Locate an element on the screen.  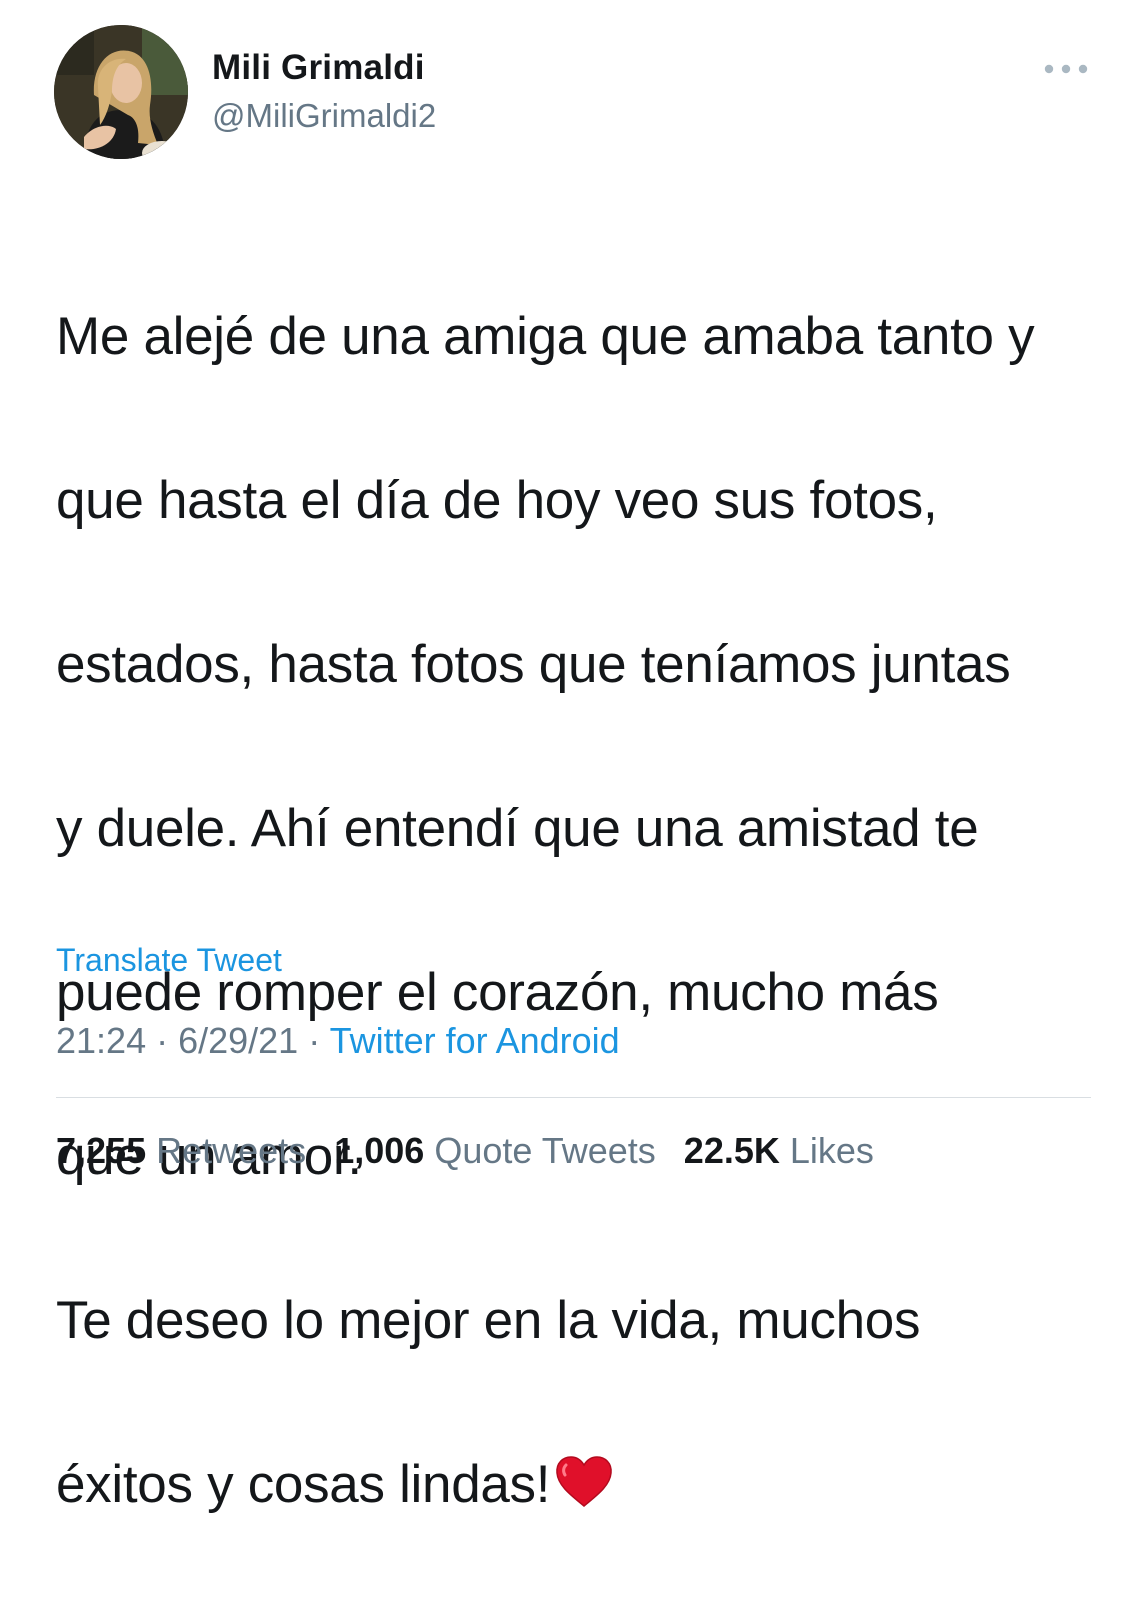
display-name: Mili Grimaldi is located at coordinates (318, 68).